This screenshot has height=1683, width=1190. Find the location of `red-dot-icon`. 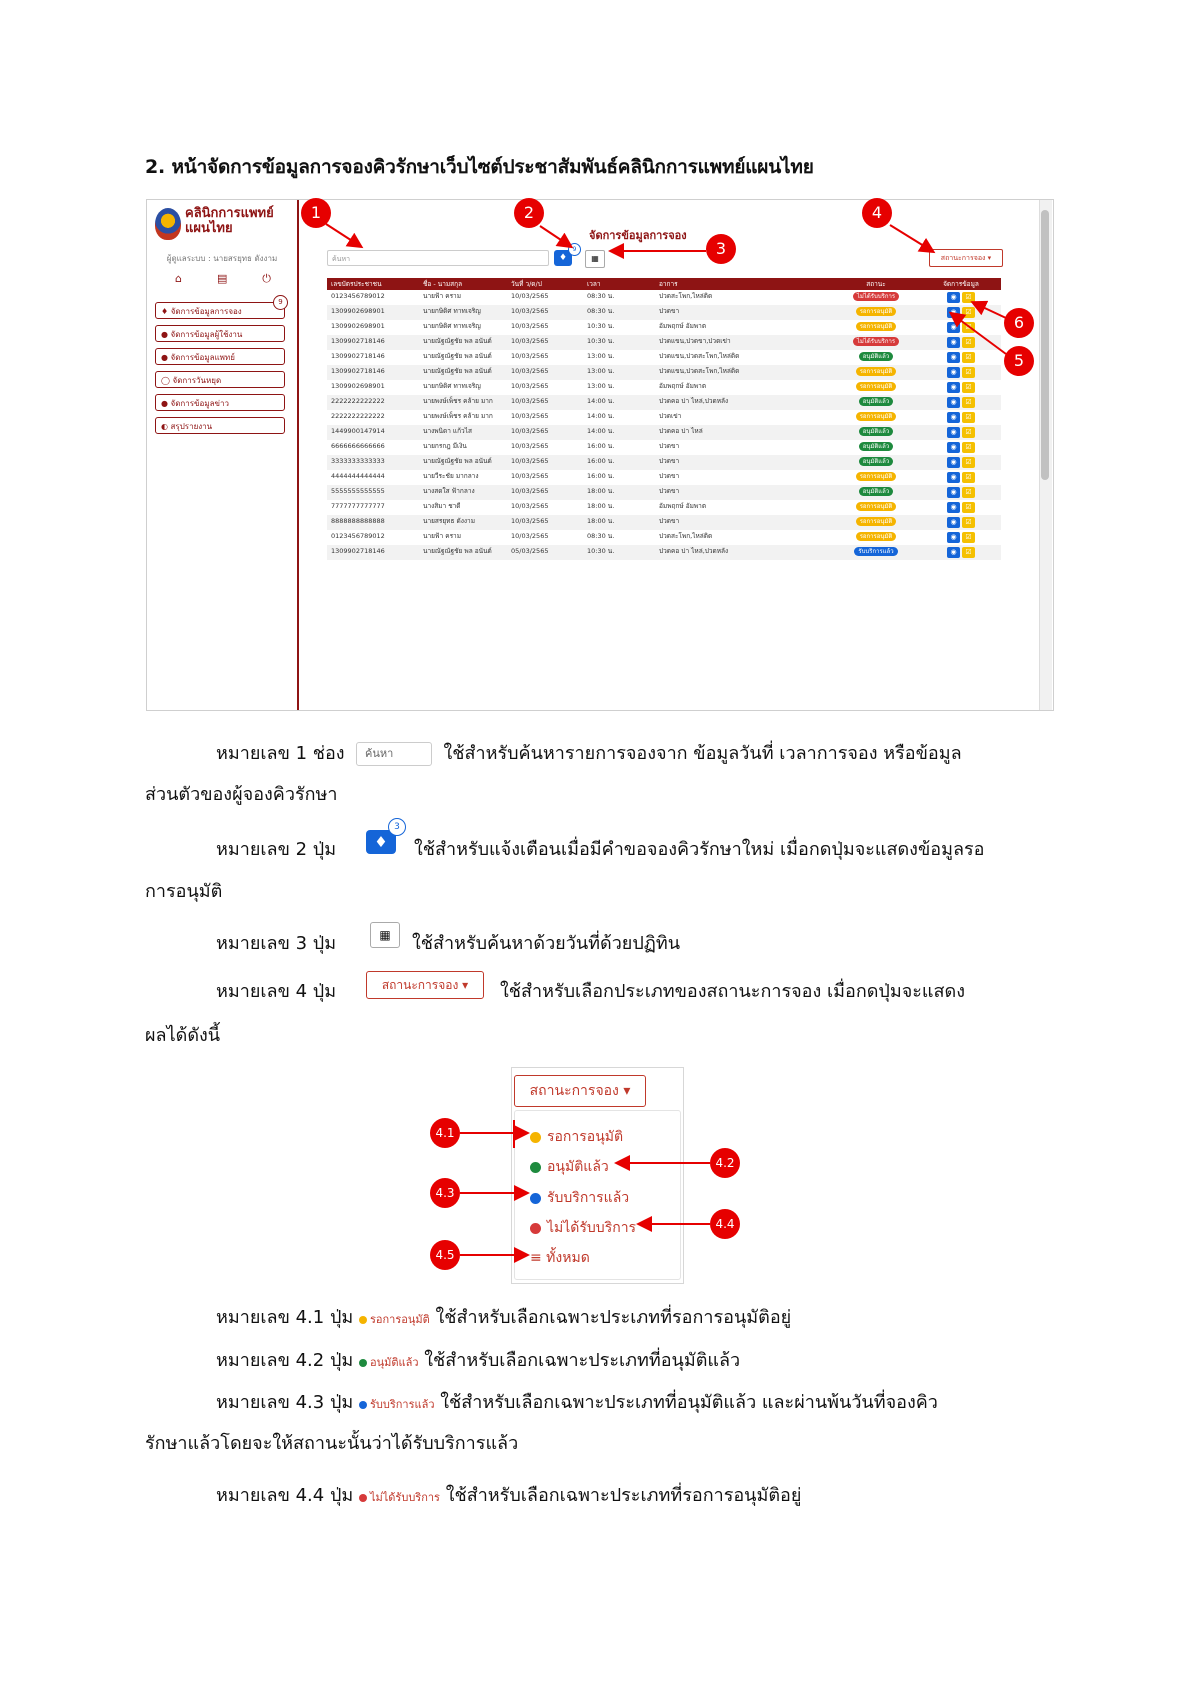

red-dot-icon is located at coordinates (362, 1498).